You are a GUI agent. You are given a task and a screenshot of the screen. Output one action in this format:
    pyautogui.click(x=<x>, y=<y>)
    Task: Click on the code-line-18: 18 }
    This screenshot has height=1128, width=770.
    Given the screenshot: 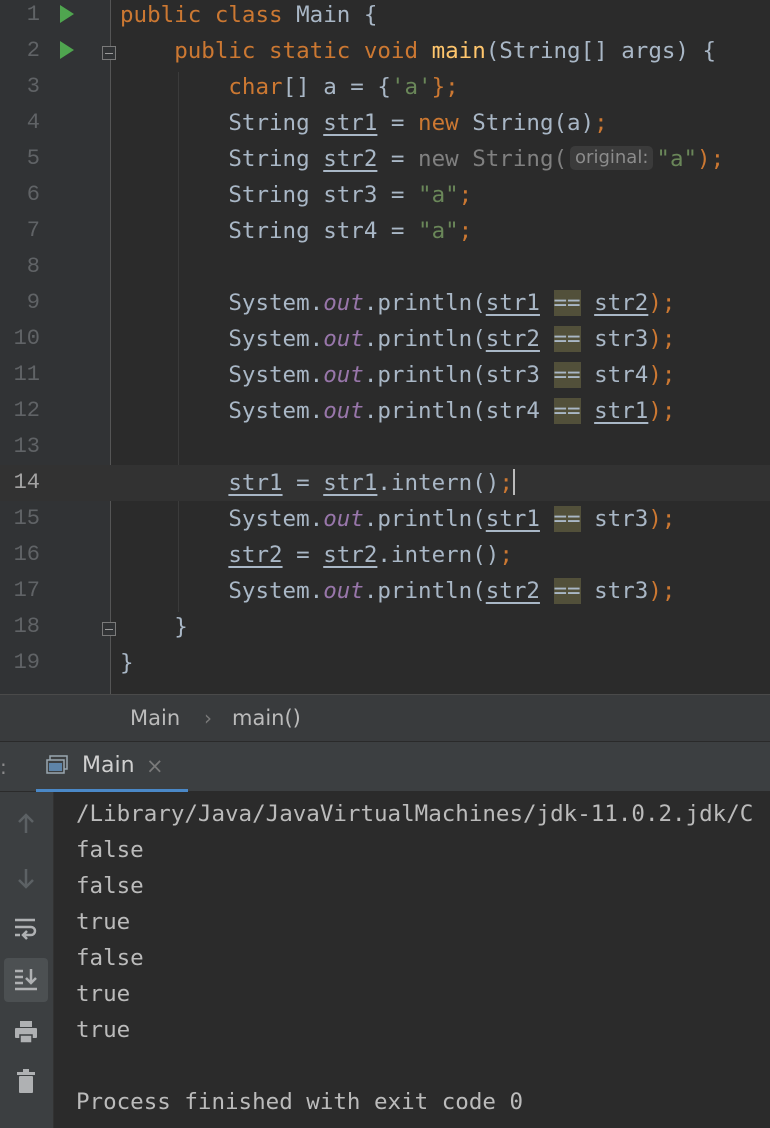 What is the action you would take?
    pyautogui.click(x=385, y=627)
    